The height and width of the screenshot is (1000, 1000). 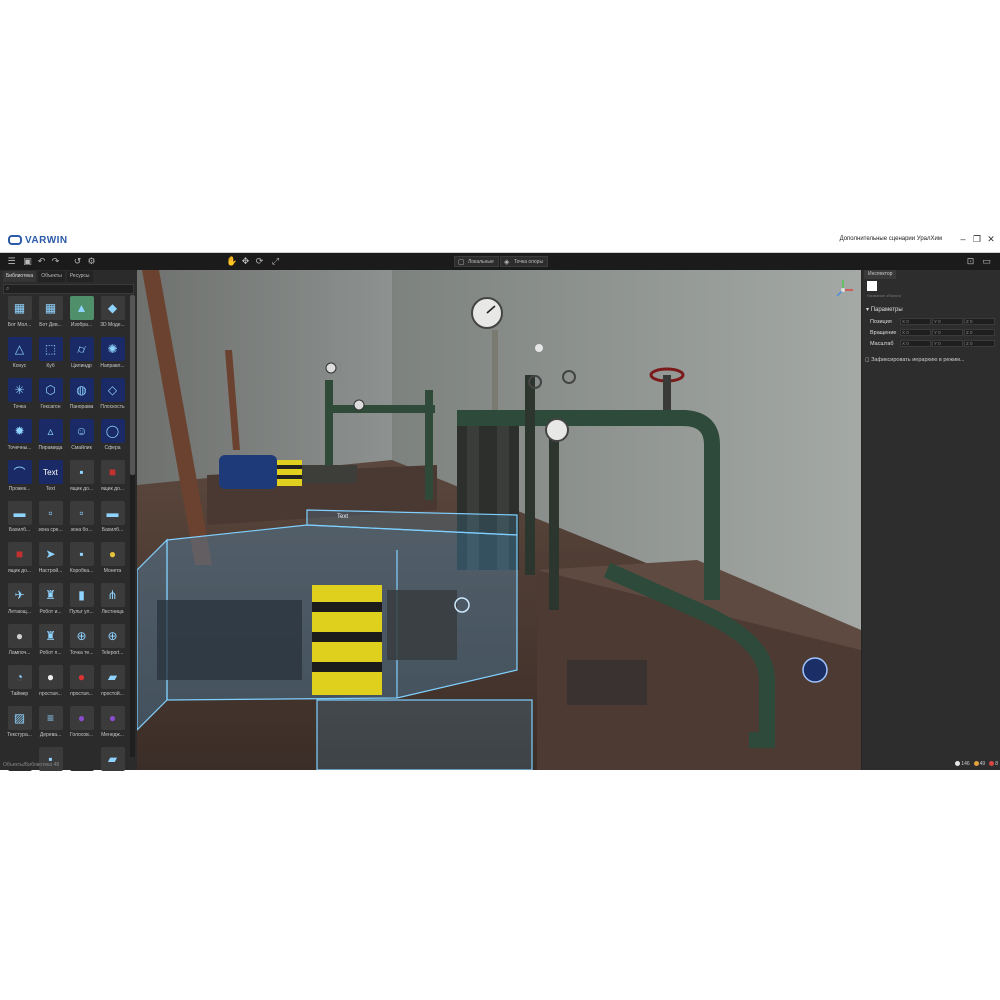 I want to click on minimize-icon: –, so click(x=963, y=239).